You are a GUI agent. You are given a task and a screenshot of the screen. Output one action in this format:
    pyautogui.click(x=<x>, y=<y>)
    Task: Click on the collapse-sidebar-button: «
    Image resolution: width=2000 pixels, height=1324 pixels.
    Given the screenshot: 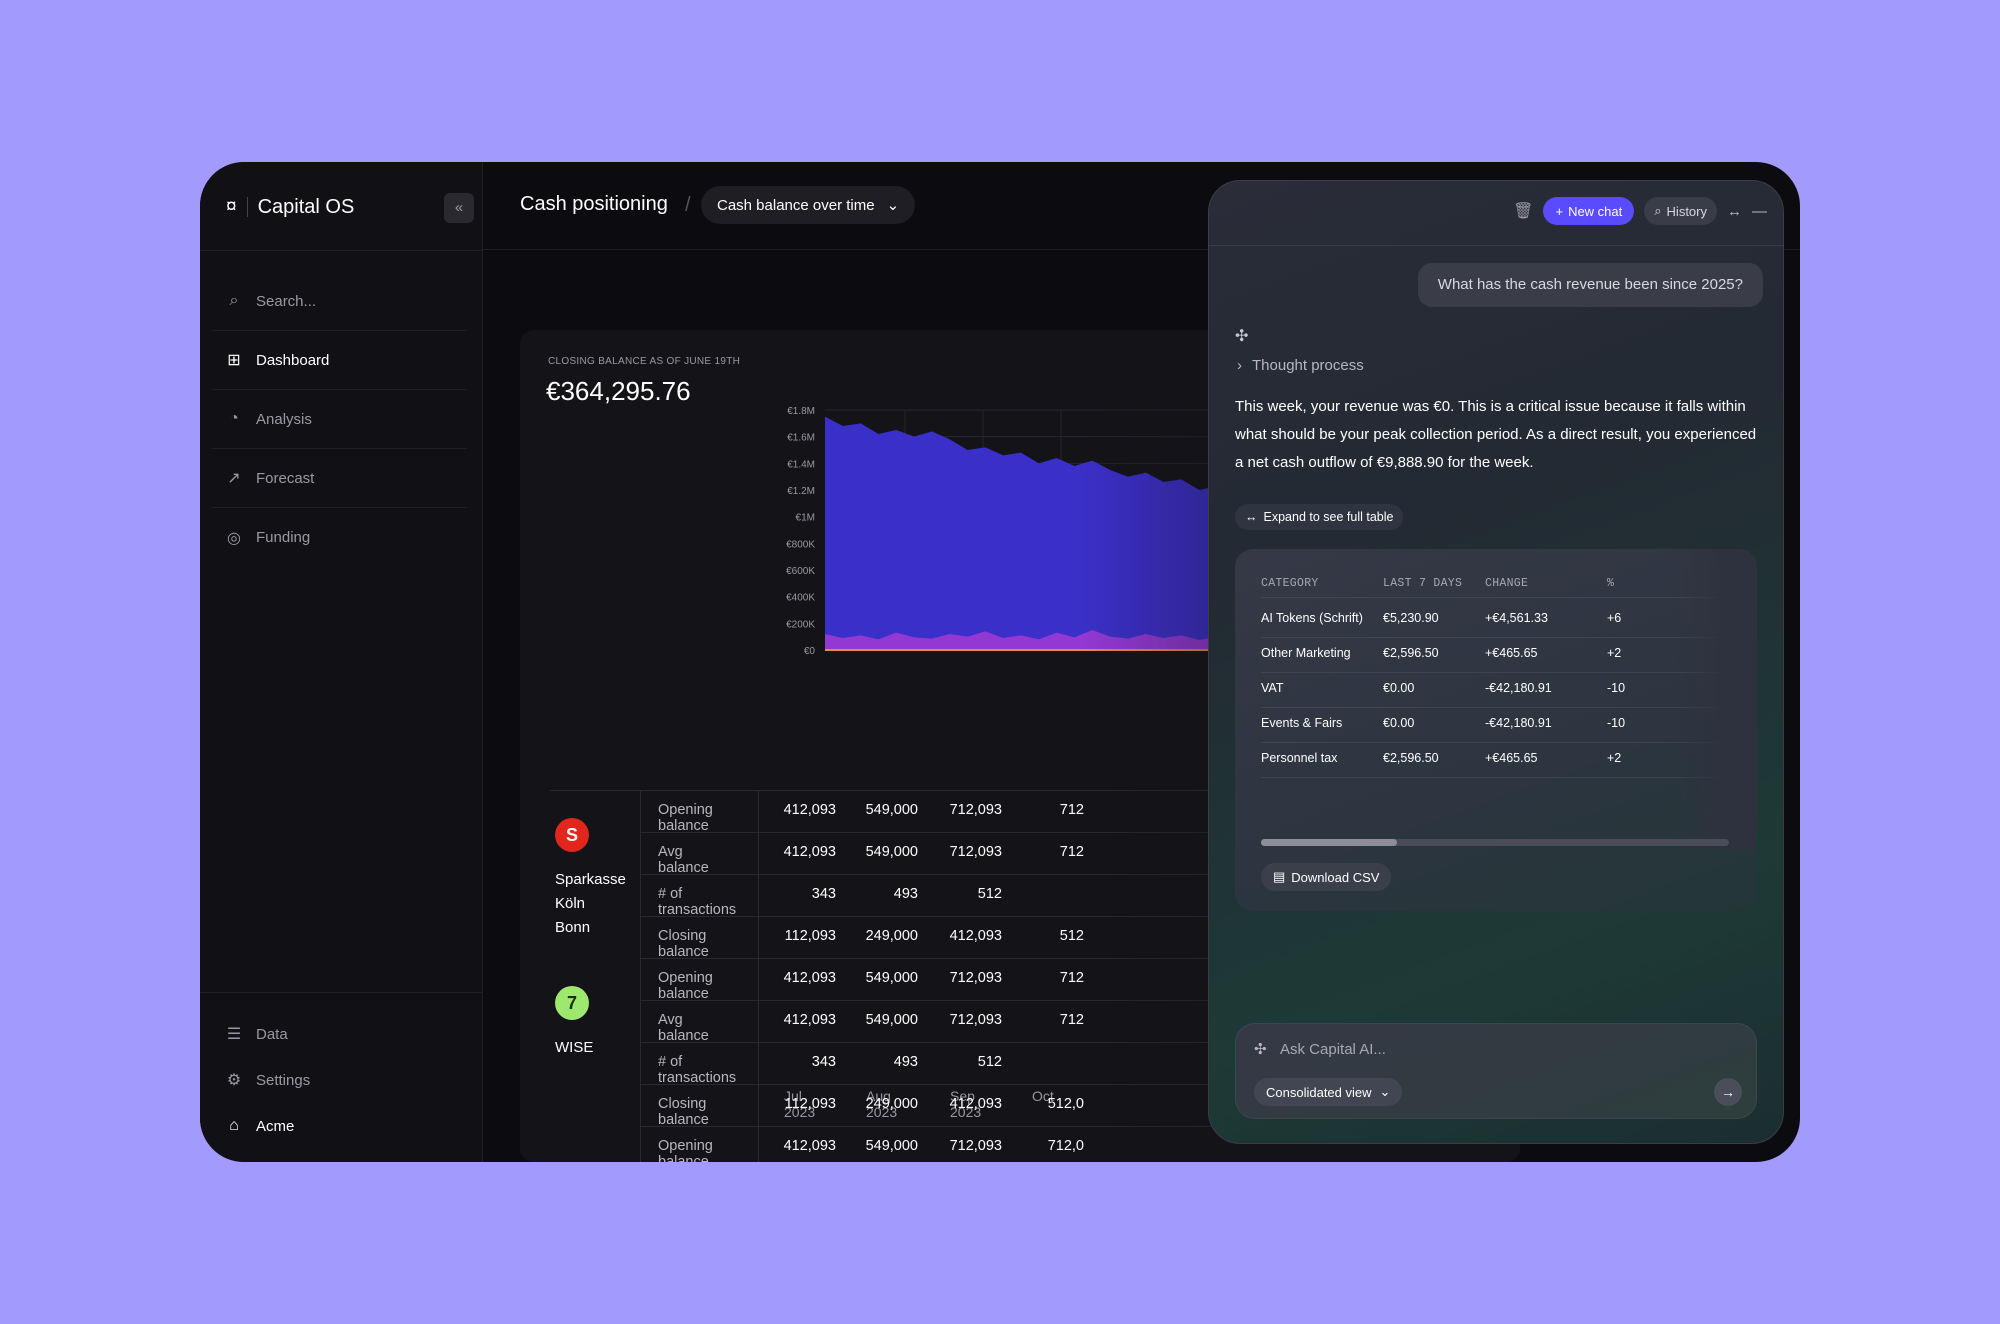 What is the action you would take?
    pyautogui.click(x=459, y=208)
    